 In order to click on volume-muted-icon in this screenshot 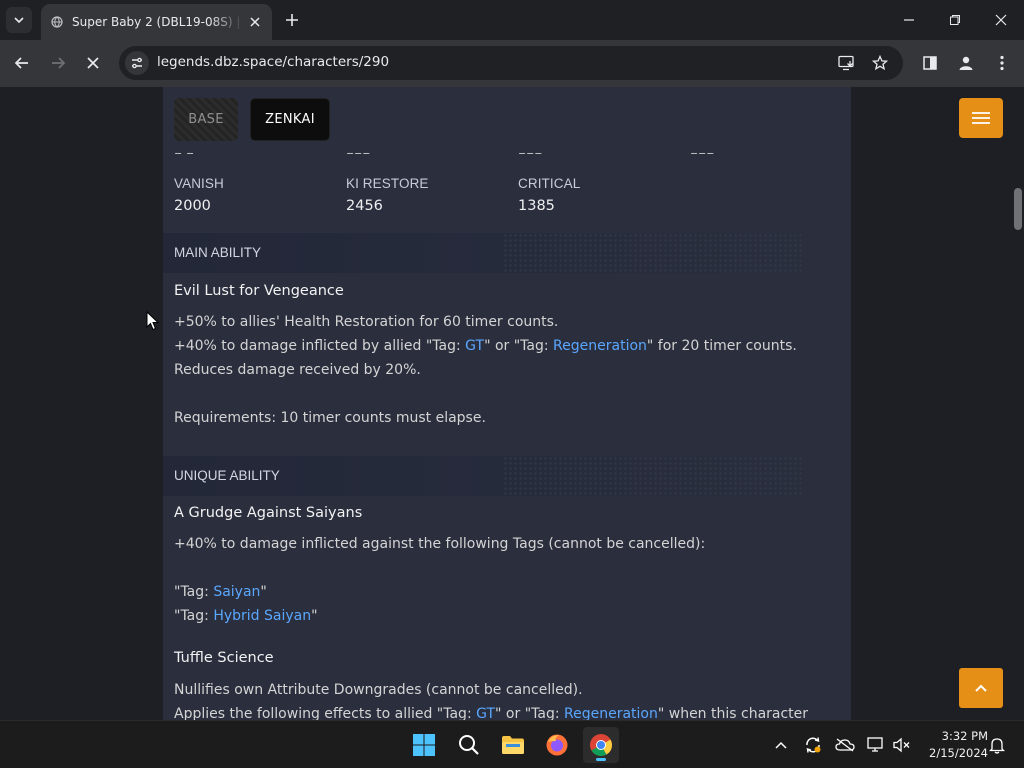, I will do `click(902, 745)`.